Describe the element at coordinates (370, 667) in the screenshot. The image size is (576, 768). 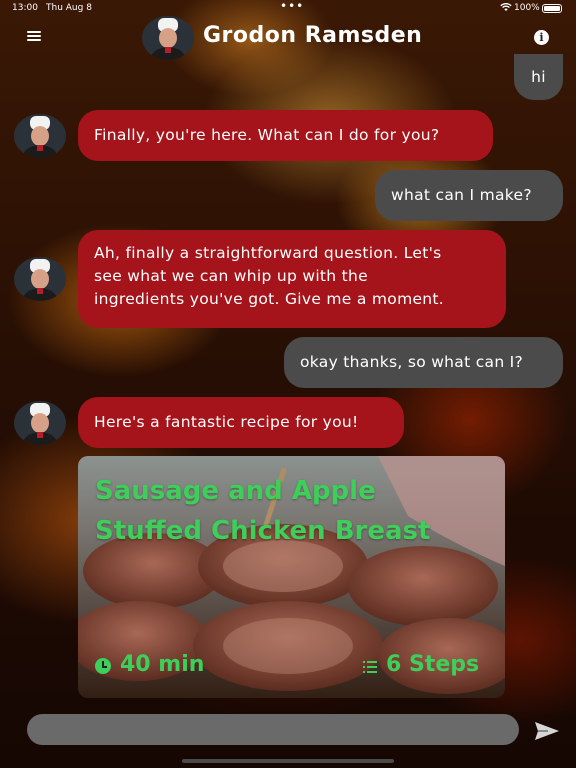
I see `list-icon` at that location.